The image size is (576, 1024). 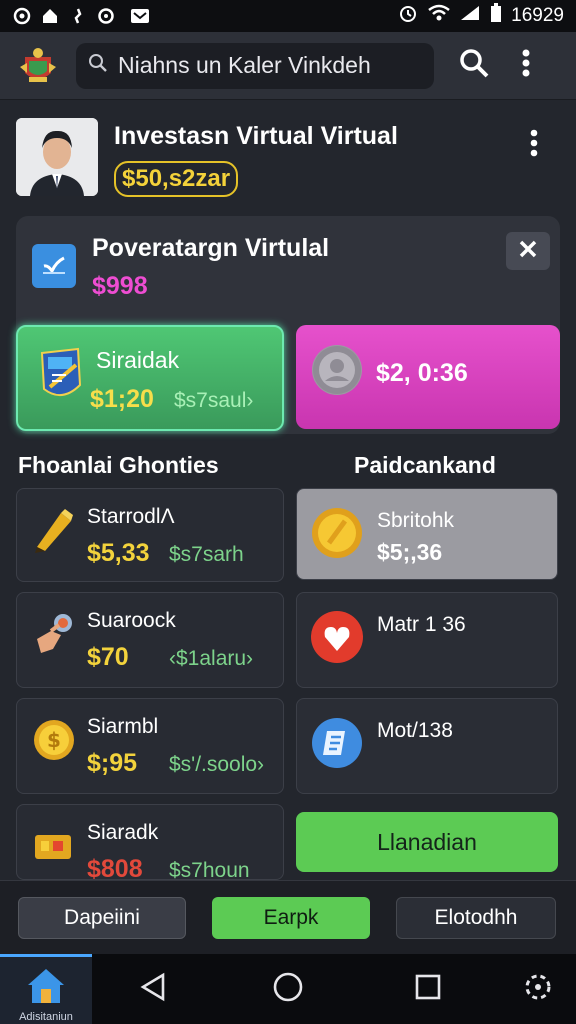 I want to click on asset-tile: Siaradk $808 $s7houn, so click(x=150, y=843).